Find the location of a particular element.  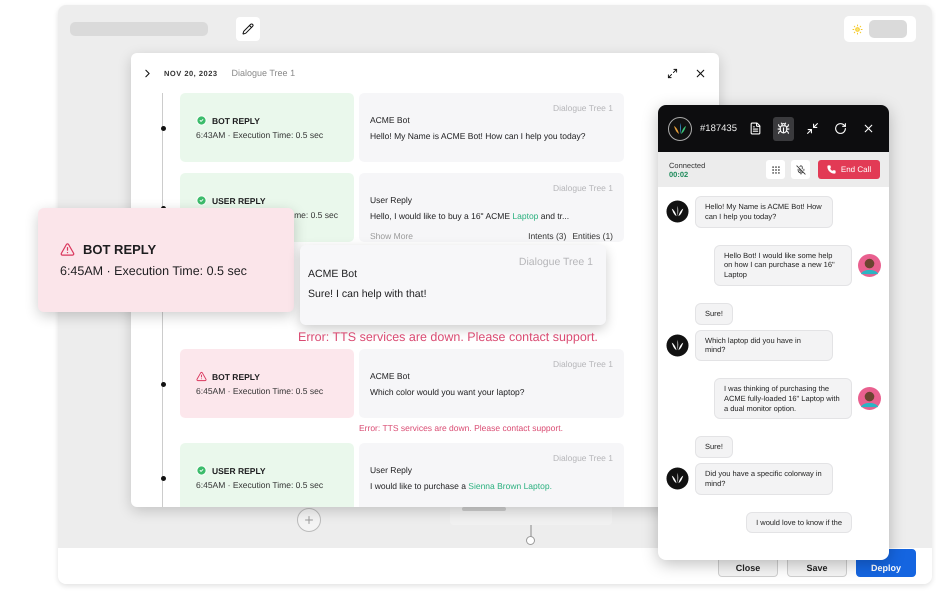

phone-icon is located at coordinates (831, 169).